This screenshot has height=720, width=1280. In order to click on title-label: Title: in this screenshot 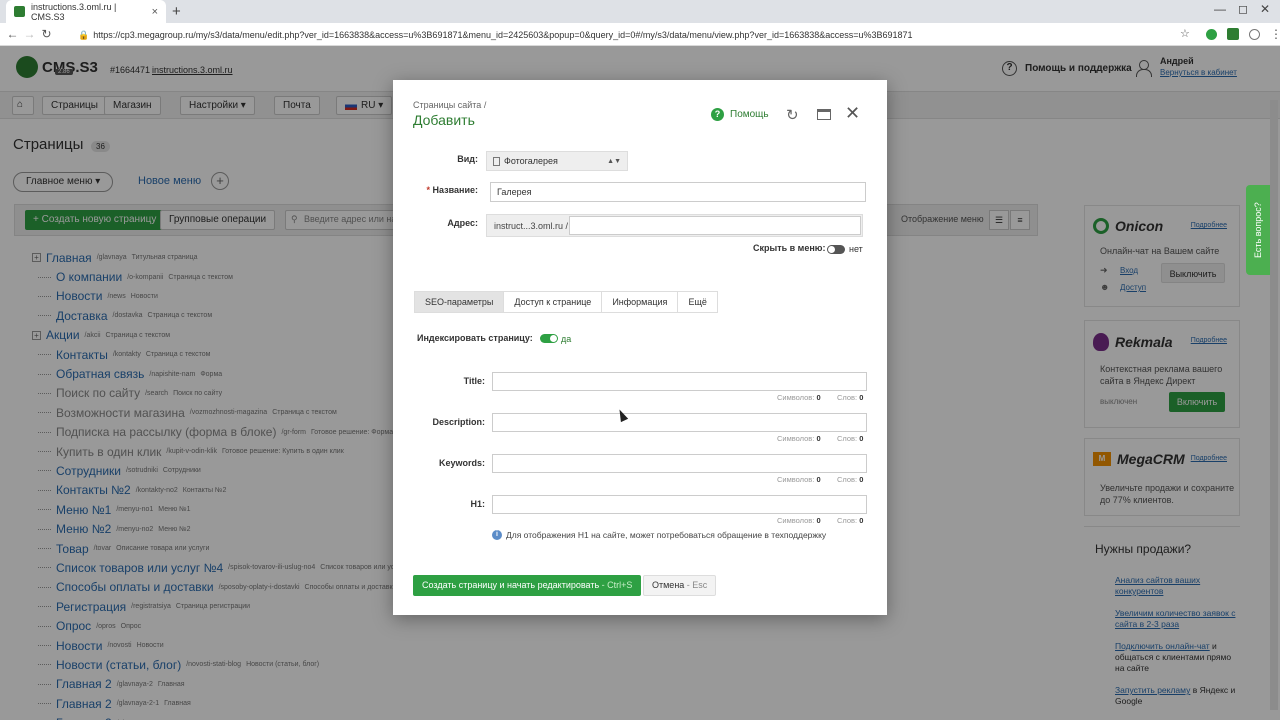, I will do `click(474, 381)`.